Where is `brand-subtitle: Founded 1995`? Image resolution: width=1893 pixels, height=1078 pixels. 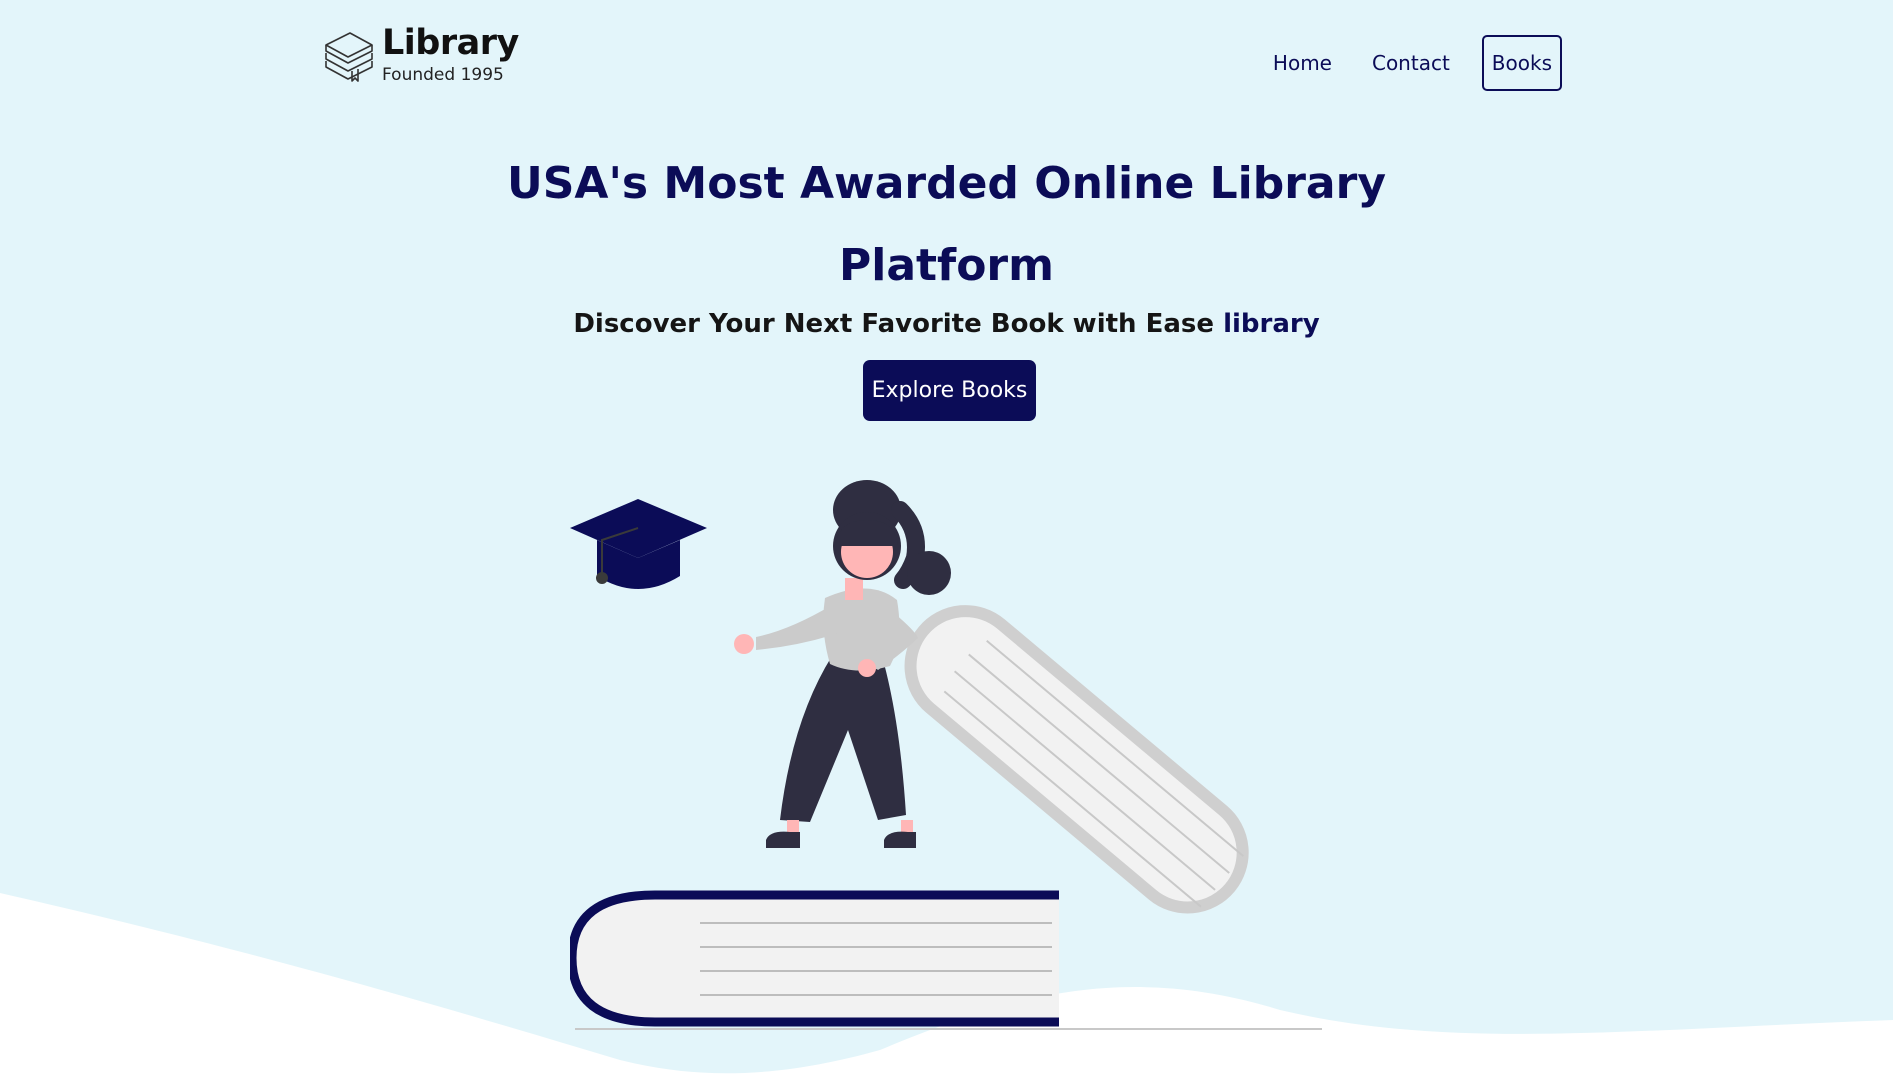 brand-subtitle: Founded 1995 is located at coordinates (443, 75).